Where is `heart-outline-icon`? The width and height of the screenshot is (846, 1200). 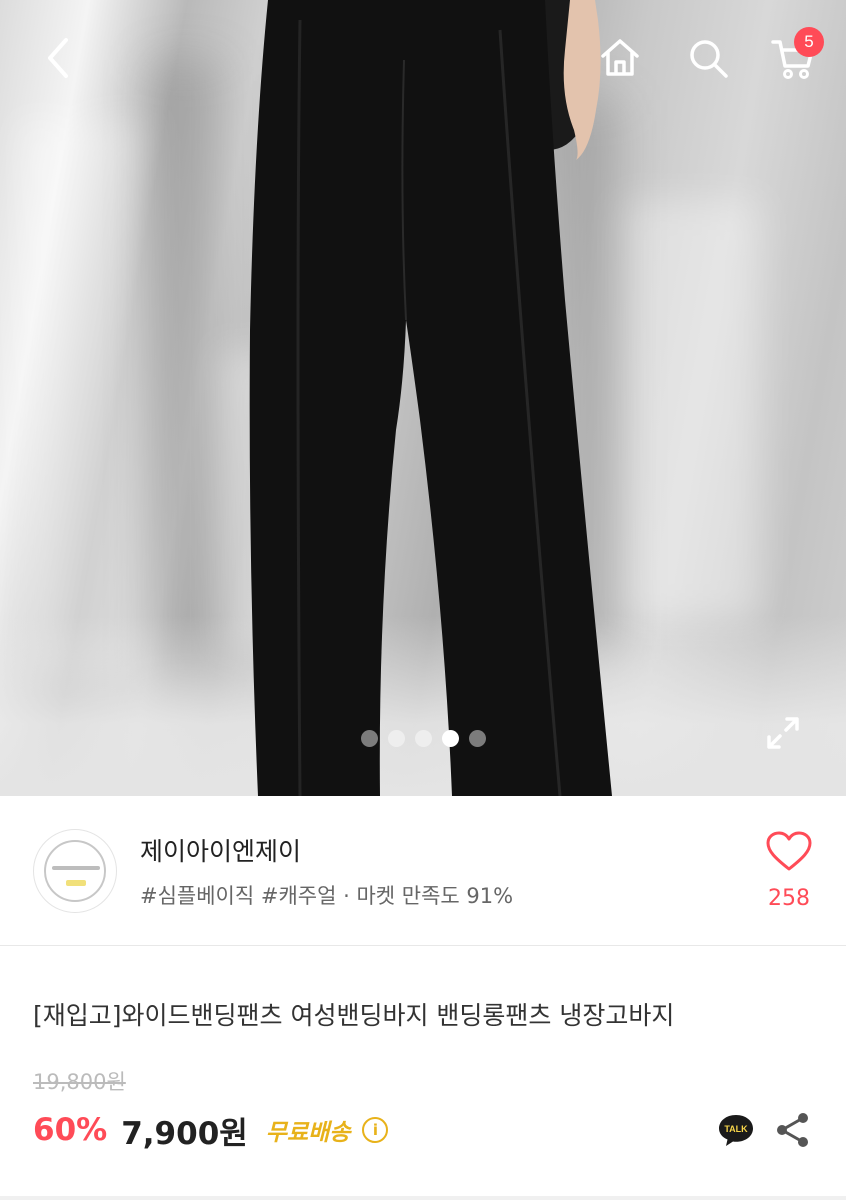 heart-outline-icon is located at coordinates (789, 851).